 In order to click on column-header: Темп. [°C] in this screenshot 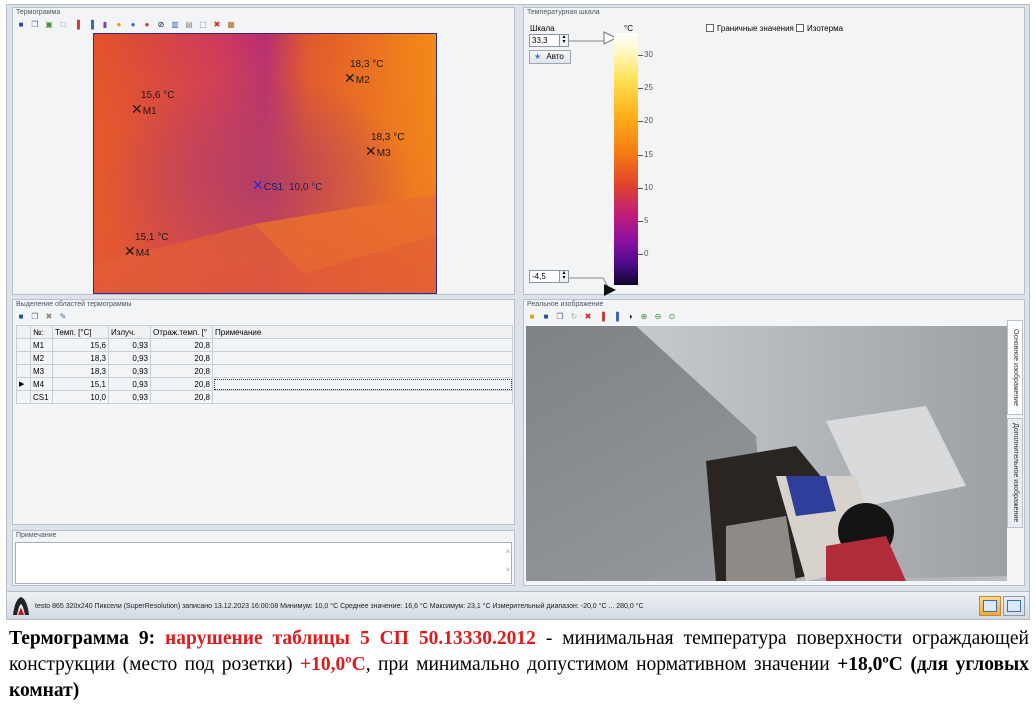, I will do `click(80, 332)`.